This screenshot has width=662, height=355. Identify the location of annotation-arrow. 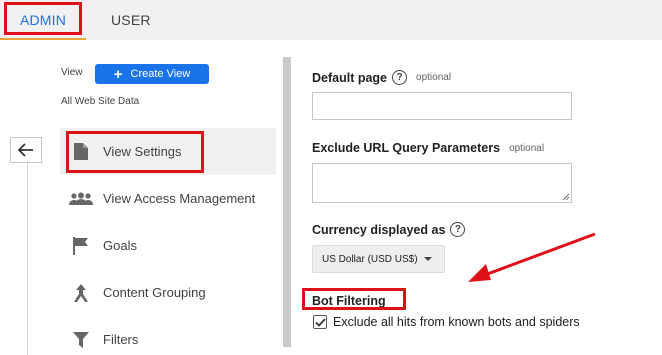
(532, 257).